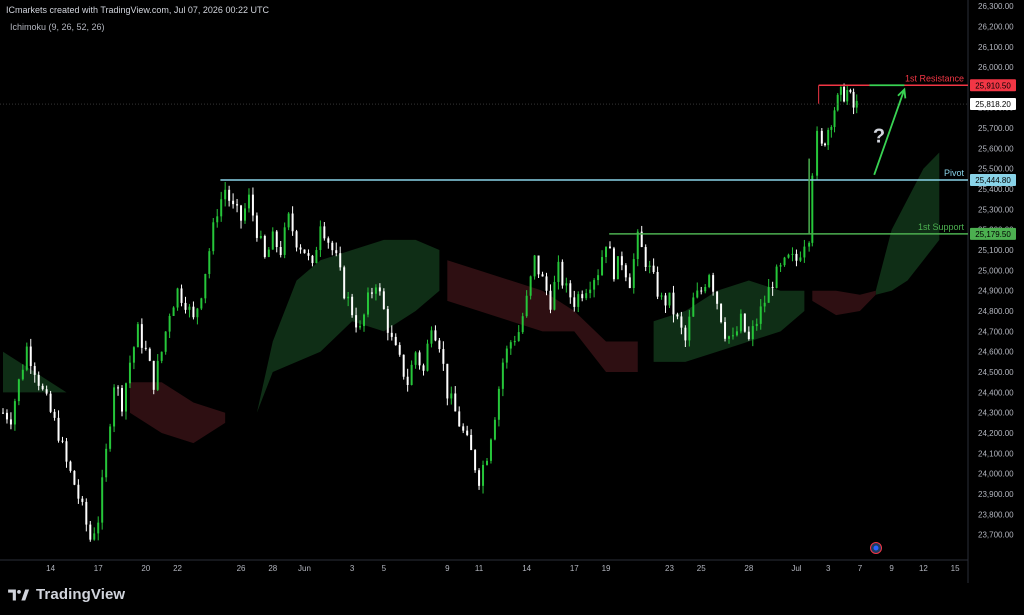 This screenshot has width=1024, height=615. I want to click on y-tick-label: 24,400.00, so click(996, 392).